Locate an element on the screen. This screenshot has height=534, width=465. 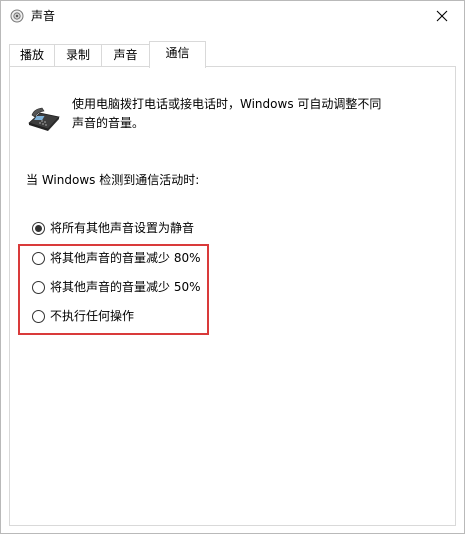
description-text: 使用电脑拨打电话或接电话时，Windows 可自动调整不同 声音的音量。 is located at coordinates (237, 114).